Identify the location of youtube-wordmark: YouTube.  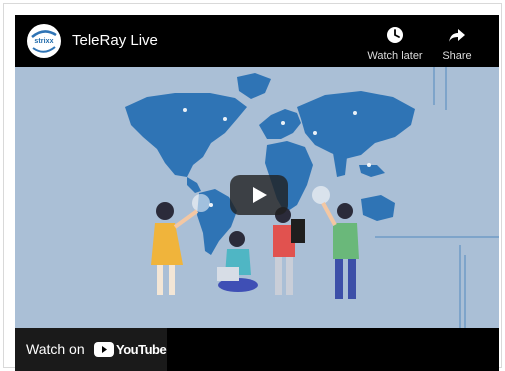
(141, 349).